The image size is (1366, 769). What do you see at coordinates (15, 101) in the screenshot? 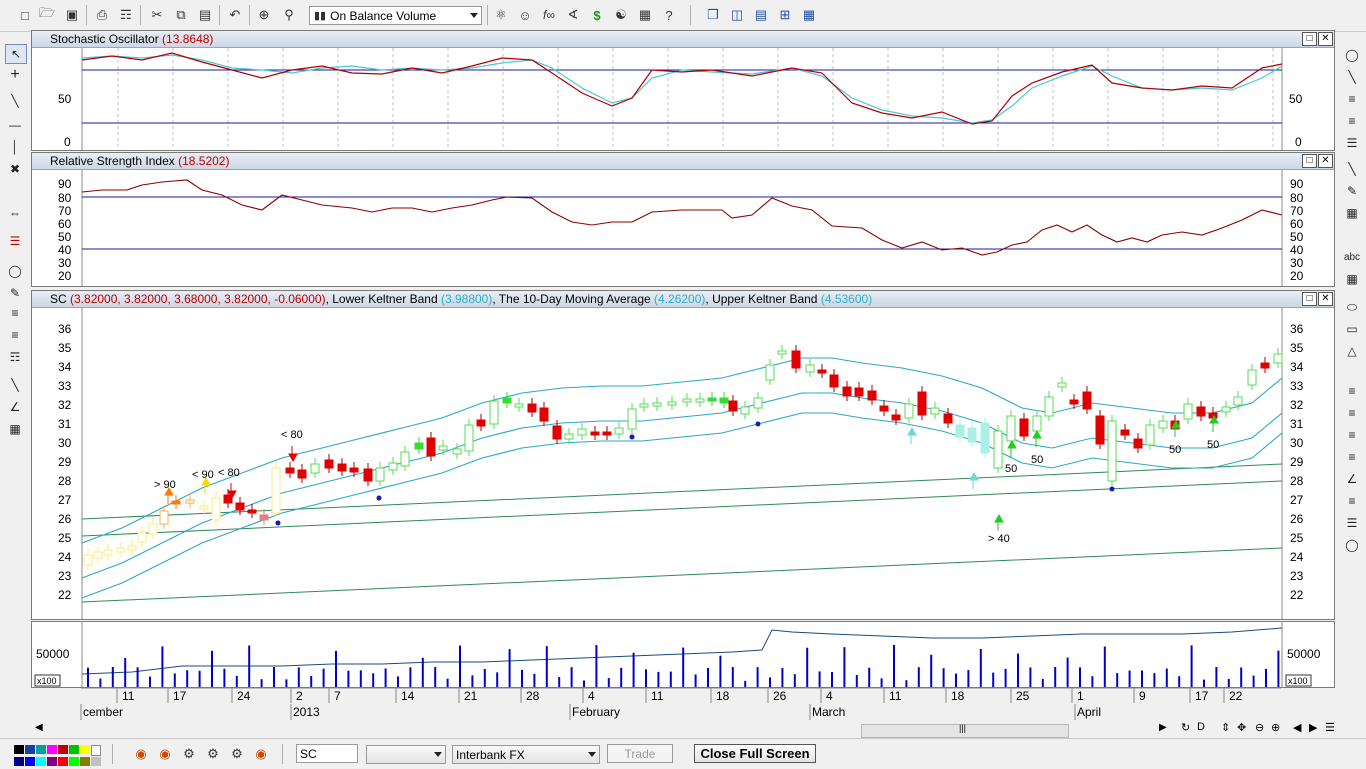
I see `trendline-icon: ╲` at bounding box center [15, 101].